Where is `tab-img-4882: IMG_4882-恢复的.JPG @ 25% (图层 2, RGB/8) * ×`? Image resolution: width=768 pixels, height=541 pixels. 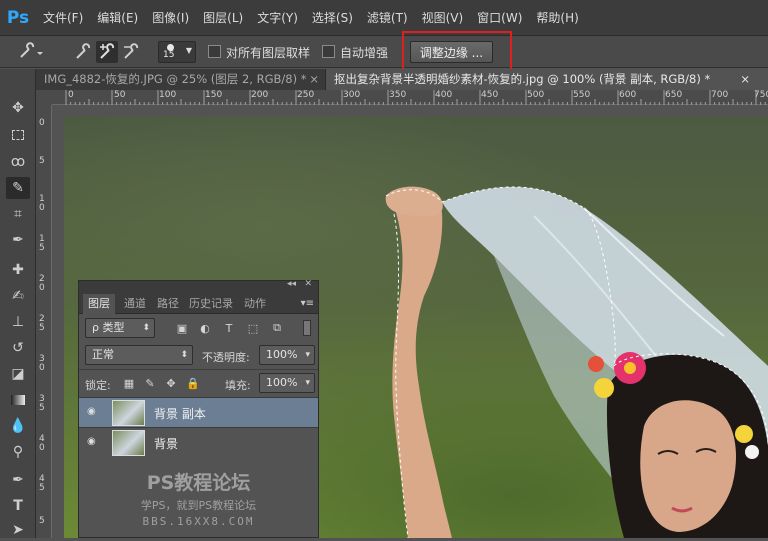 tab-img-4882: IMG_4882-恢复的.JPG @ 25% (图层 2, RGB/8) * × is located at coordinates (181, 79).